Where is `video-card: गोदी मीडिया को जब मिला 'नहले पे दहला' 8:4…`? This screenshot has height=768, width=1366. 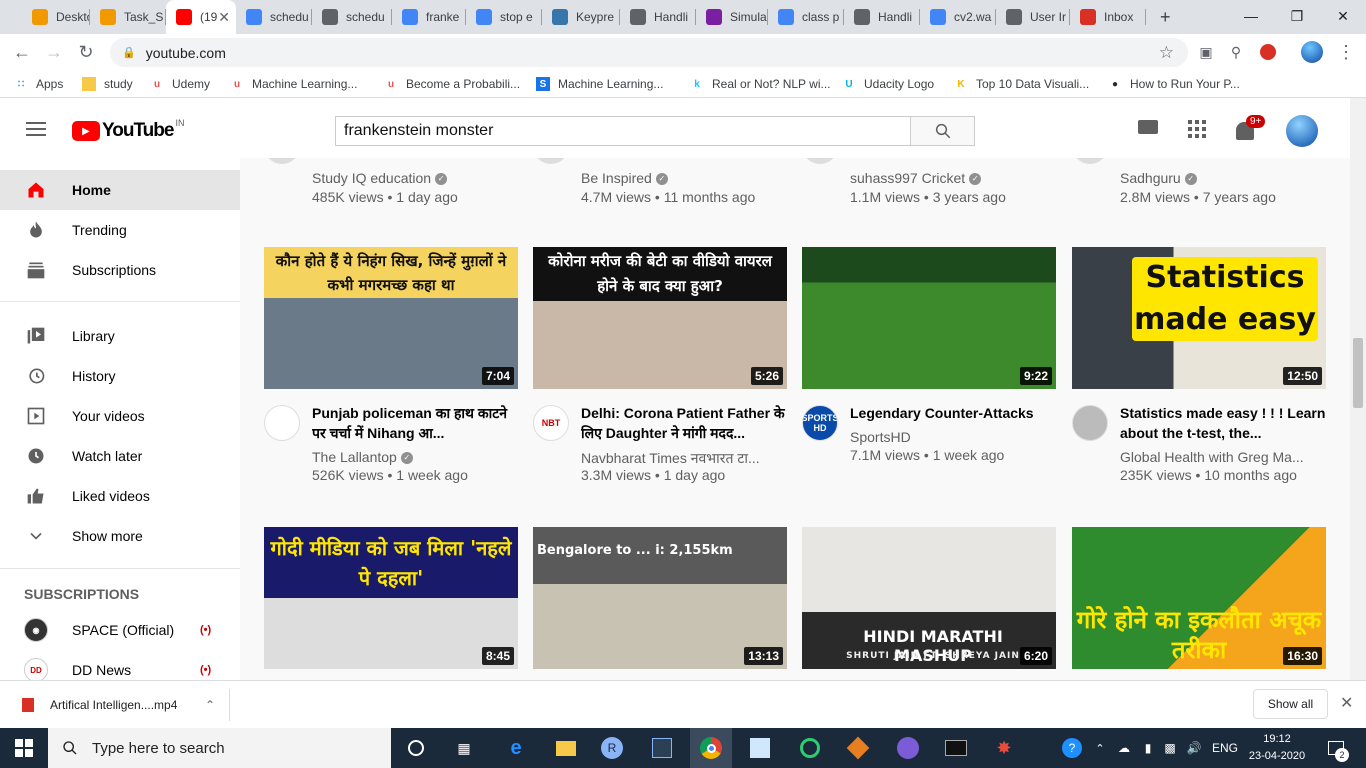
video-card: गोदी मीडिया को जब मिला 'नहले पे दहला' 8:4… is located at coordinates (391, 603).